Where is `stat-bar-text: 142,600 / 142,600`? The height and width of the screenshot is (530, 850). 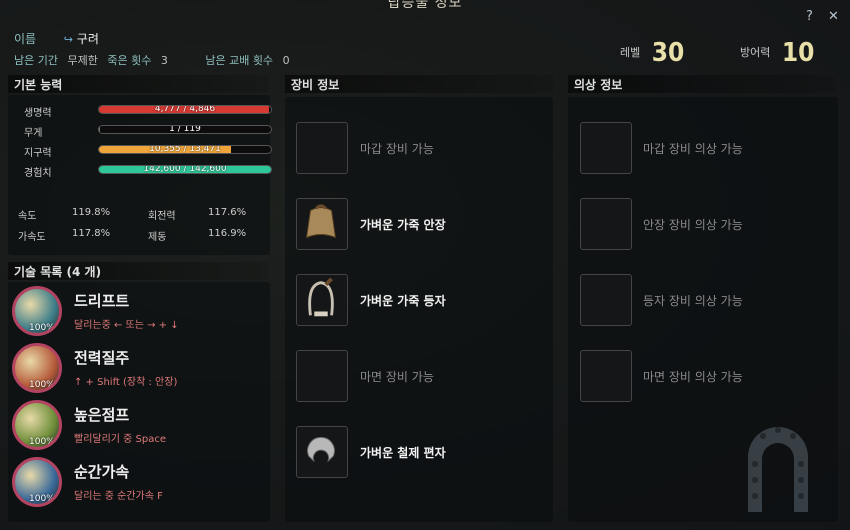 stat-bar-text: 142,600 / 142,600 is located at coordinates (185, 169).